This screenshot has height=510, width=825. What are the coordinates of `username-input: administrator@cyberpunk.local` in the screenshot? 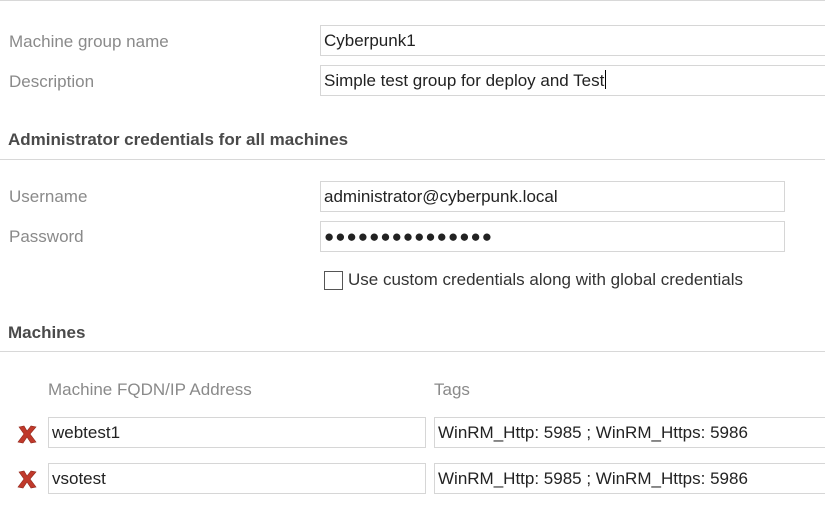 It's located at (552, 196).